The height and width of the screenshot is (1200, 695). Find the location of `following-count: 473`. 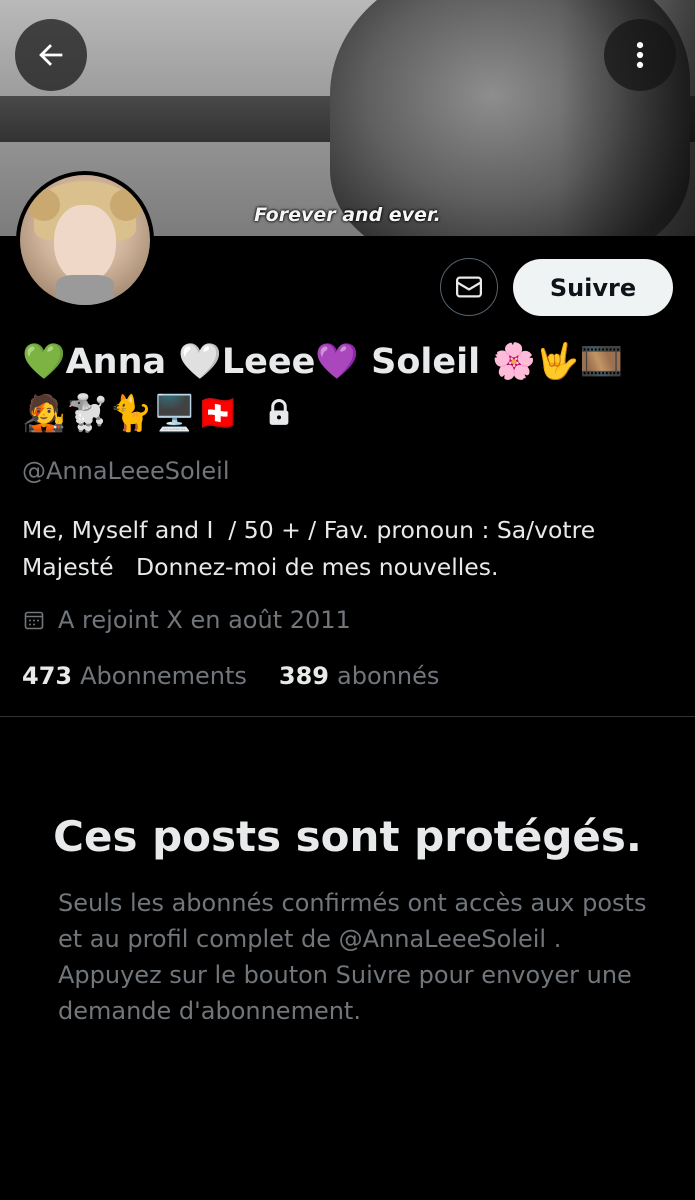

following-count: 473 is located at coordinates (47, 676).